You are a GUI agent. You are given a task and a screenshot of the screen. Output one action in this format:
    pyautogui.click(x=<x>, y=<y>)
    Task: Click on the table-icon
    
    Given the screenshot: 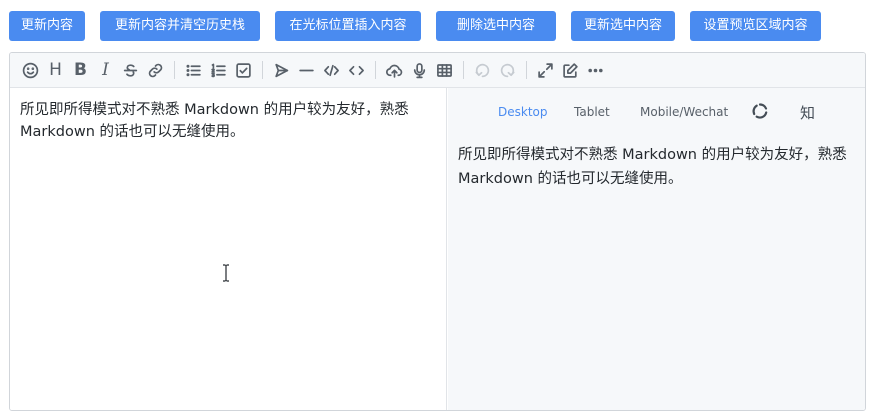 What is the action you would take?
    pyautogui.click(x=444, y=70)
    